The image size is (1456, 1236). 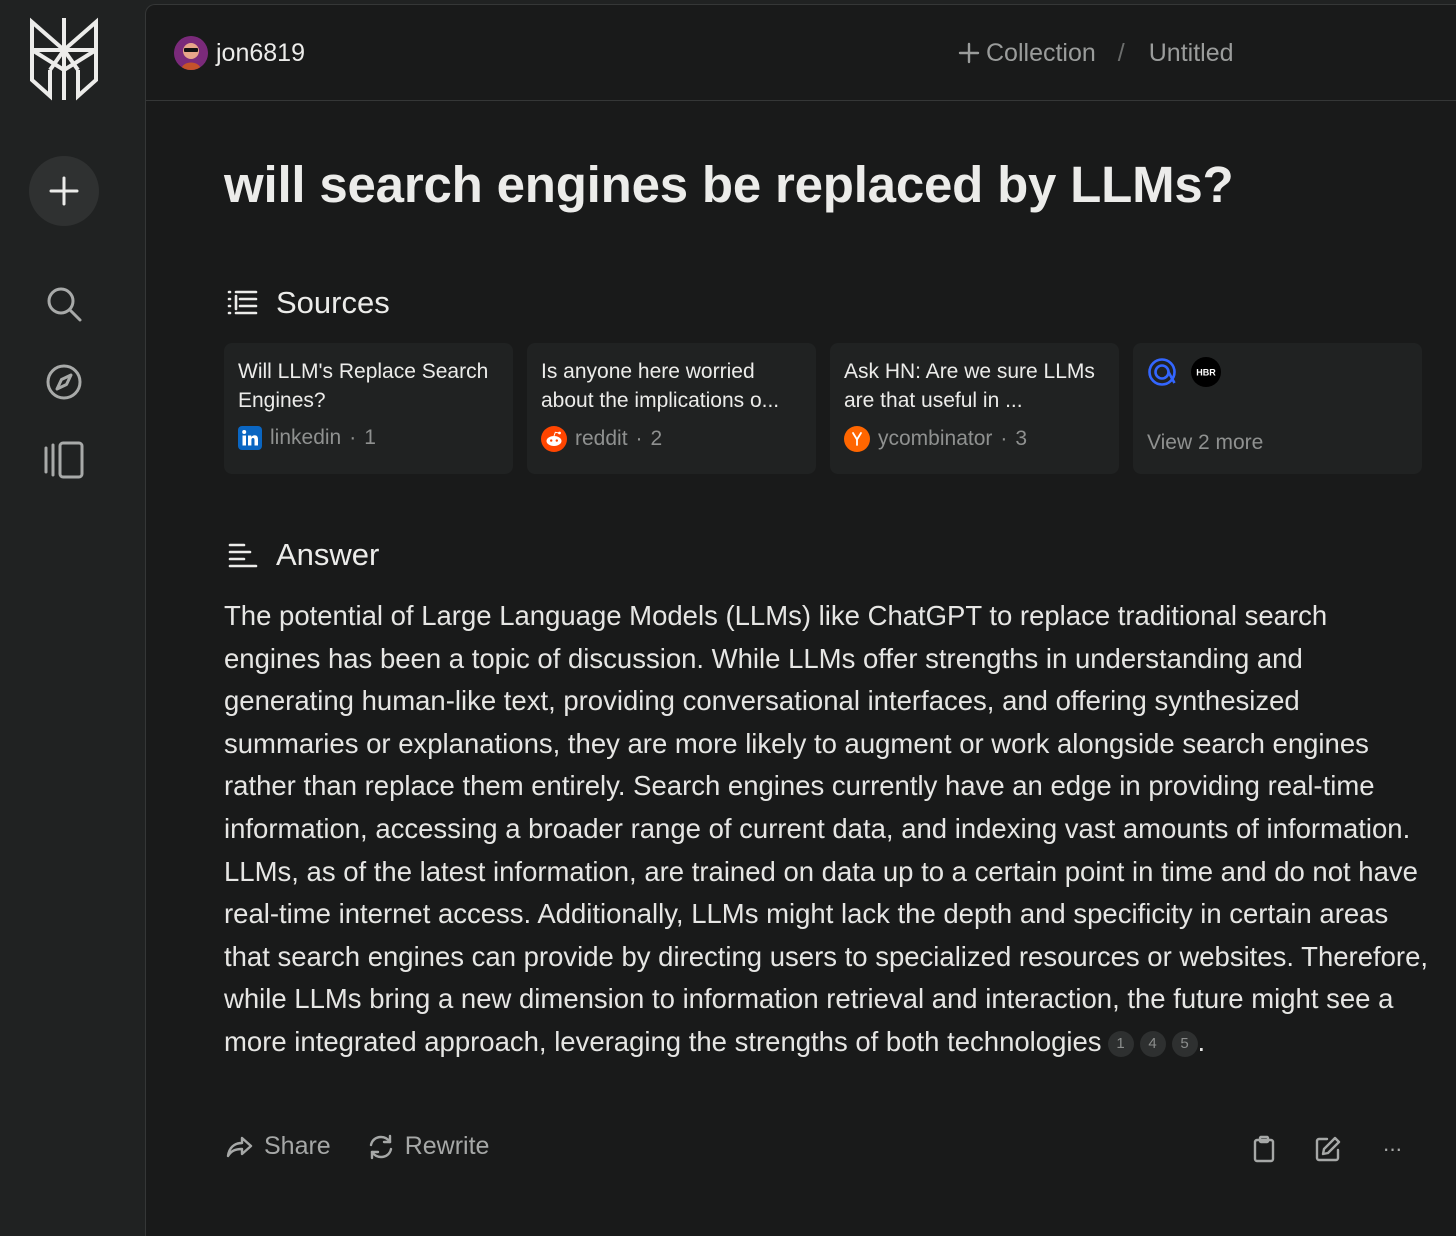 What do you see at coordinates (1264, 1149) in the screenshot?
I see `copy-clipboard-icon` at bounding box center [1264, 1149].